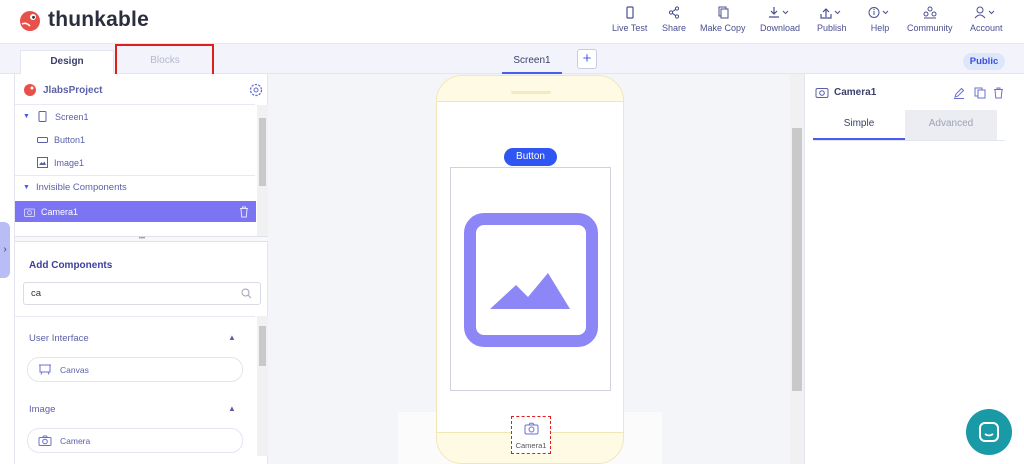  I want to click on properties-title: Camera1, so click(855, 92).